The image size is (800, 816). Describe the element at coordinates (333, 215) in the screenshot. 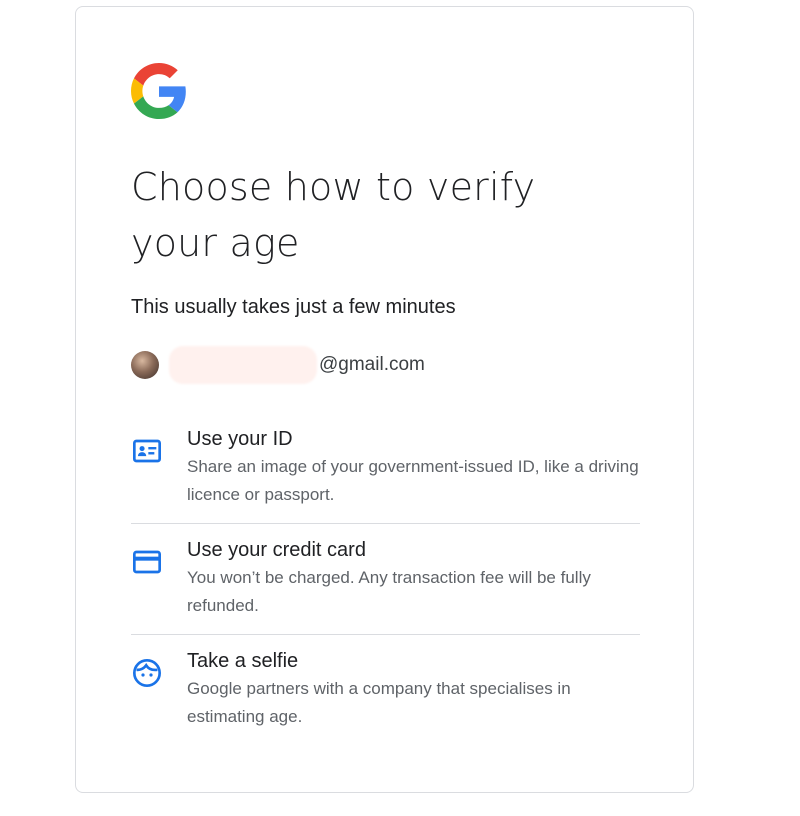

I see `page-title: Choose how to verify your age` at that location.